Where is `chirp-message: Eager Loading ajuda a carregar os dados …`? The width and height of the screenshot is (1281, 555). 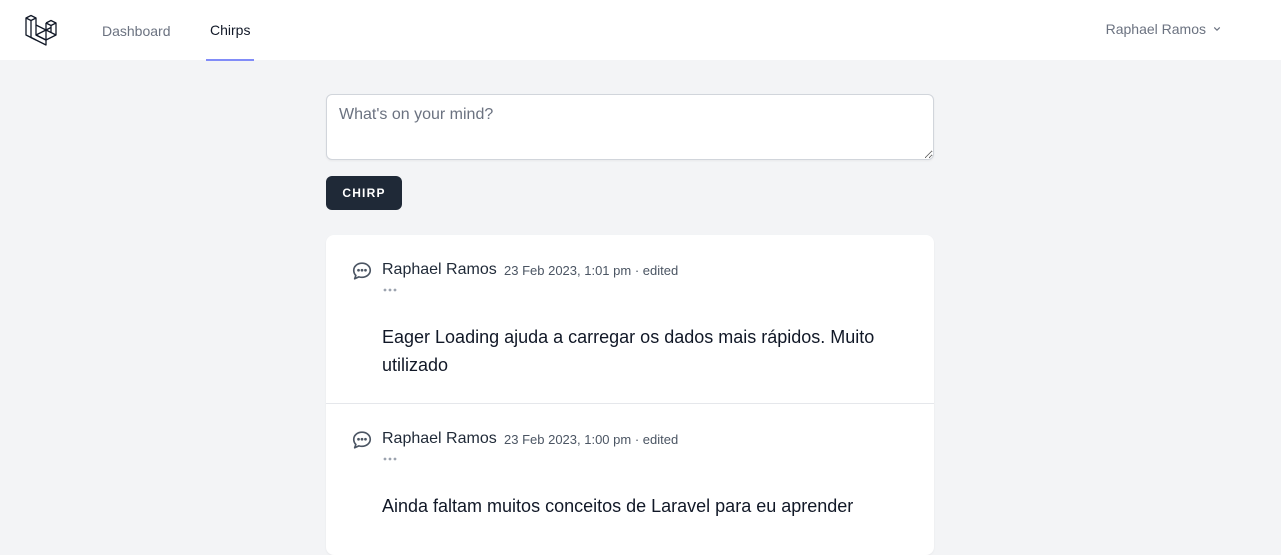
chirp-message: Eager Loading ajuda a carregar os dados … is located at coordinates (628, 351).